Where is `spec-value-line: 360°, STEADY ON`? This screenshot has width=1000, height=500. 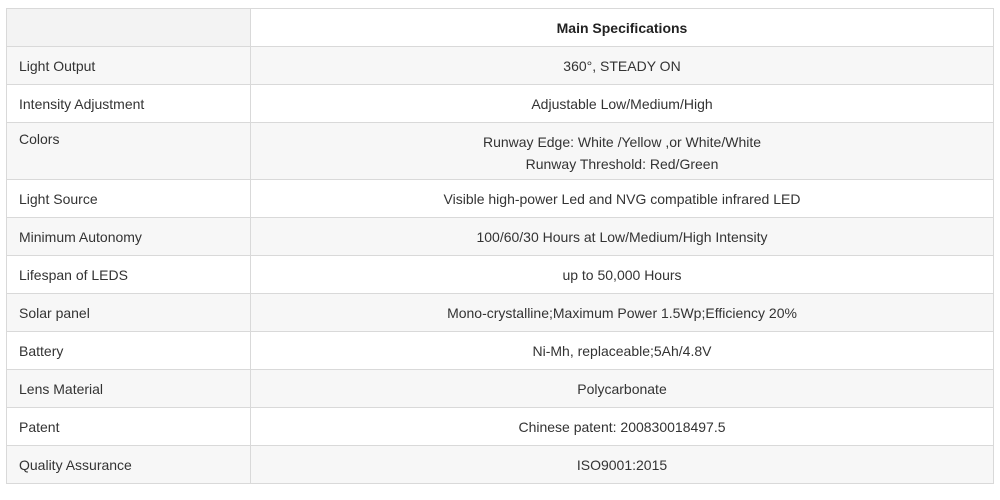
spec-value-line: 360°, STEADY ON is located at coordinates (622, 65).